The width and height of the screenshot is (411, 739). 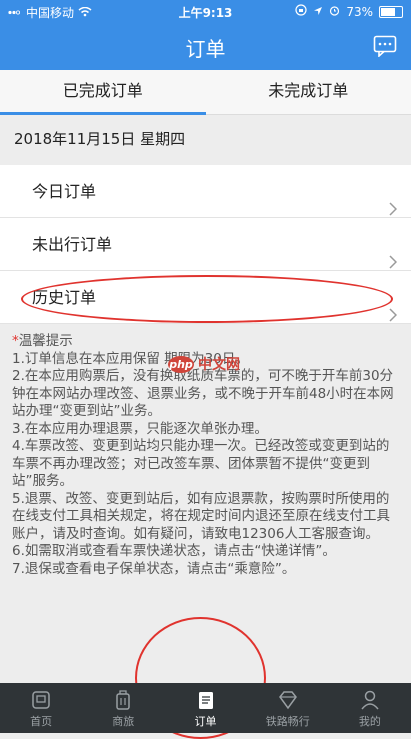 I want to click on bottom-tab-orders: 订单, so click(x=205, y=708).